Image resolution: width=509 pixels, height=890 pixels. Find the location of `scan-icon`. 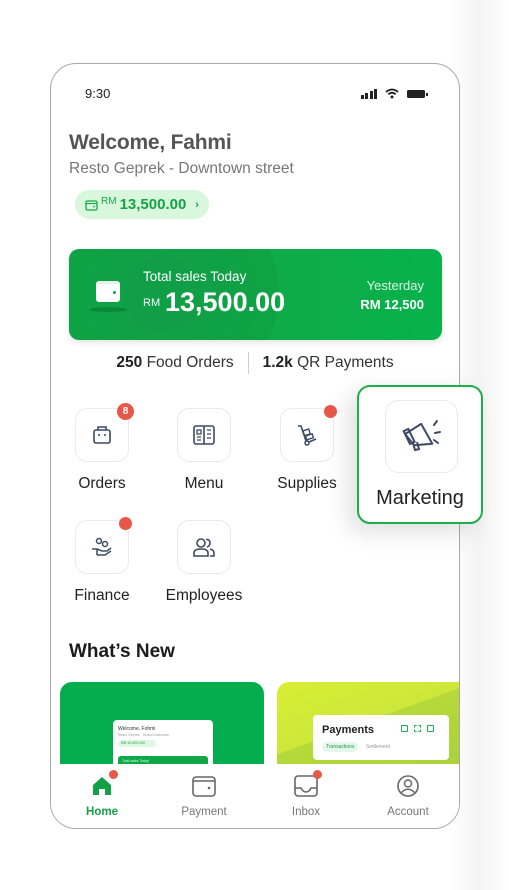

scan-icon is located at coordinates (417, 728).